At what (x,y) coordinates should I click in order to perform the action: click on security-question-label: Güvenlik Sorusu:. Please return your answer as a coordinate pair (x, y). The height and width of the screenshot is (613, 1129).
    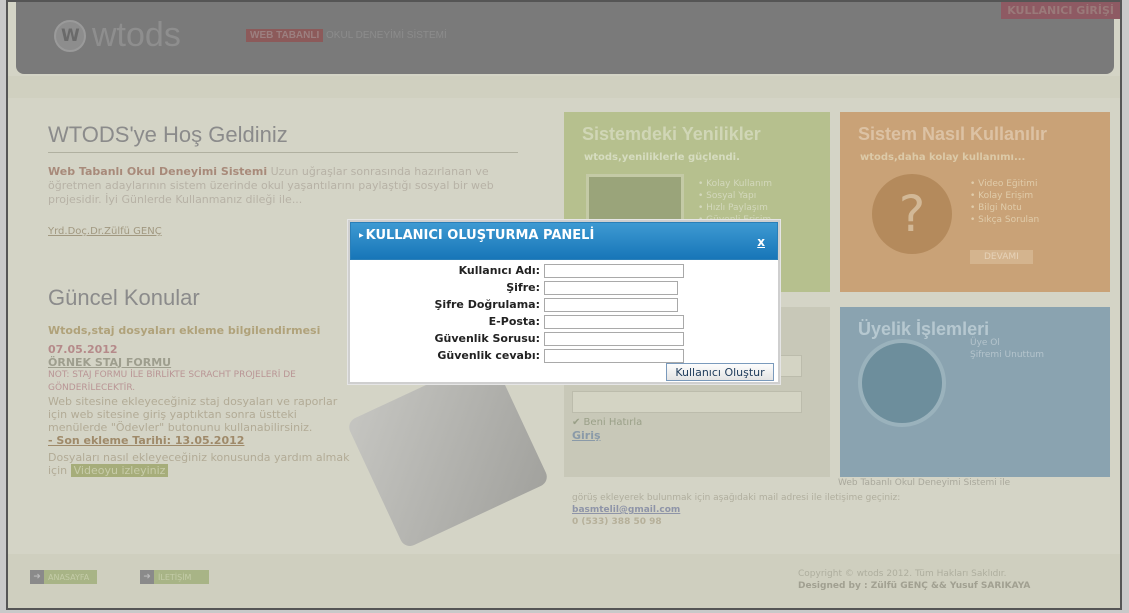
    Looking at the image, I should click on (487, 338).